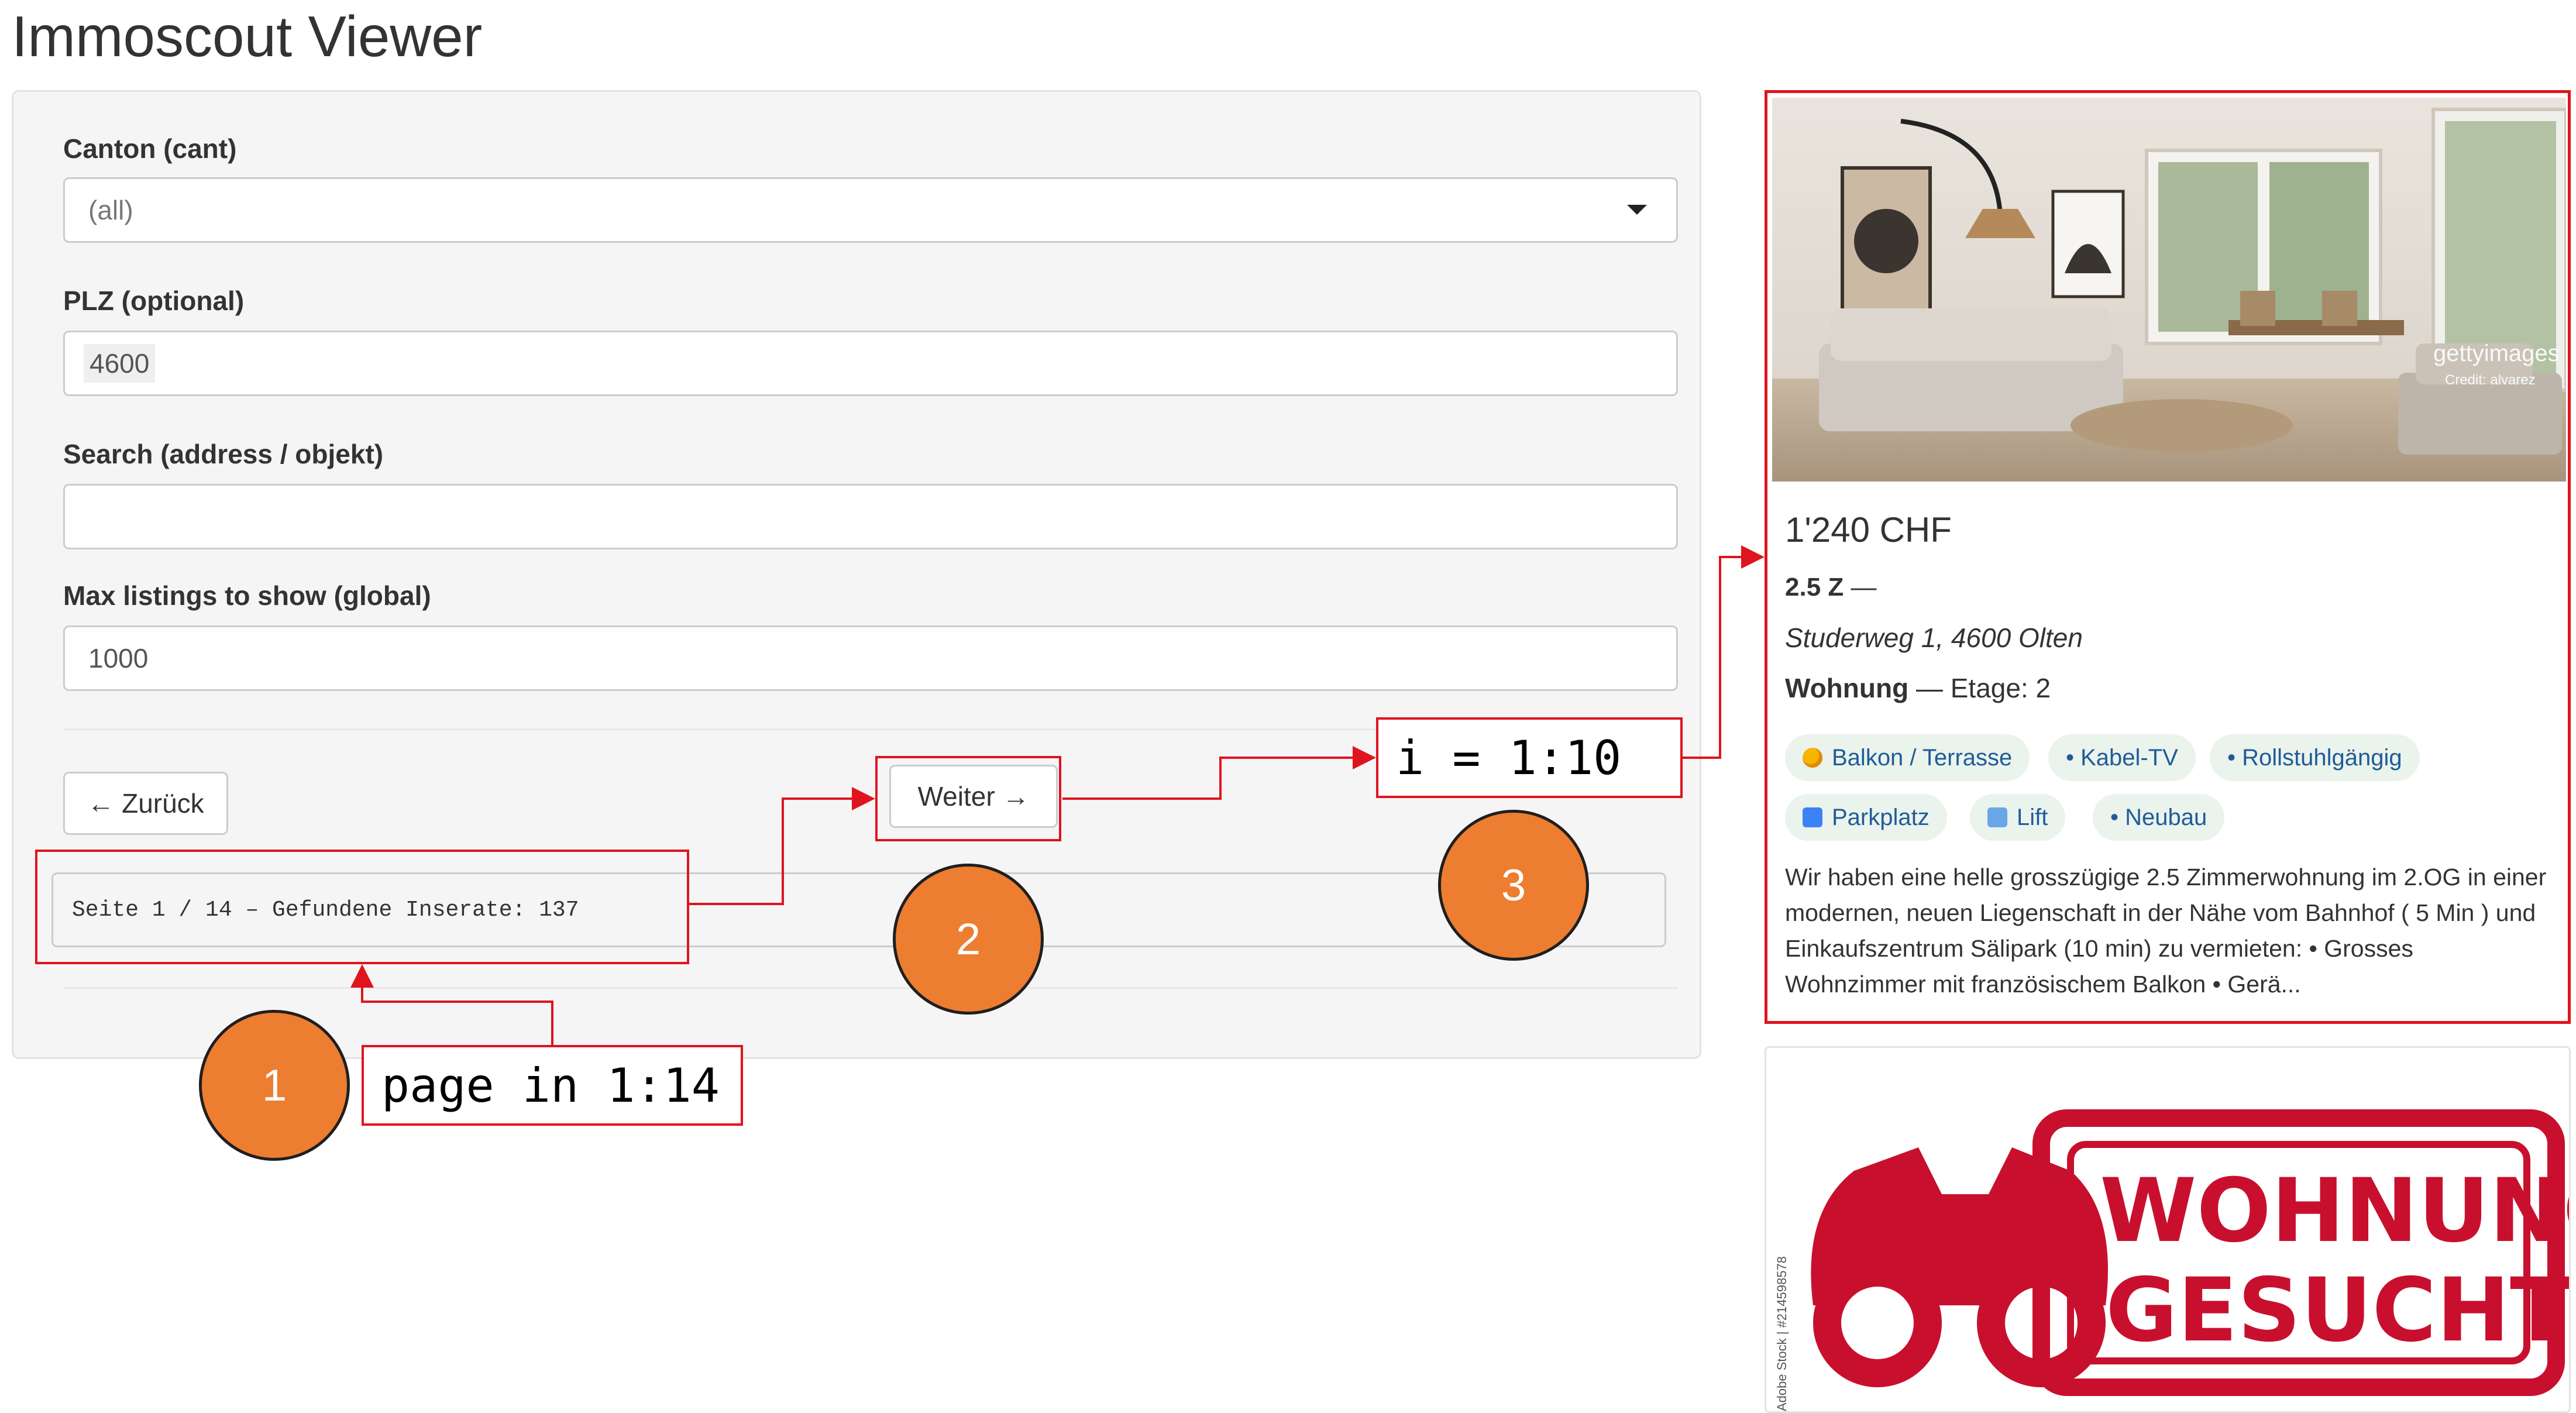 Image resolution: width=2576 pixels, height=1413 pixels. What do you see at coordinates (1219, 773) in the screenshot?
I see `connector-item-loop` at bounding box center [1219, 773].